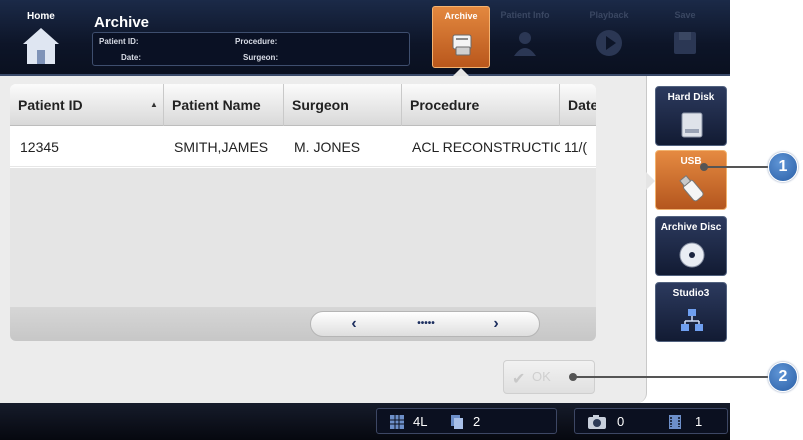 This screenshot has width=803, height=440. What do you see at coordinates (525, 15) in the screenshot?
I see `tab-patient-info-label: Patient Info` at bounding box center [525, 15].